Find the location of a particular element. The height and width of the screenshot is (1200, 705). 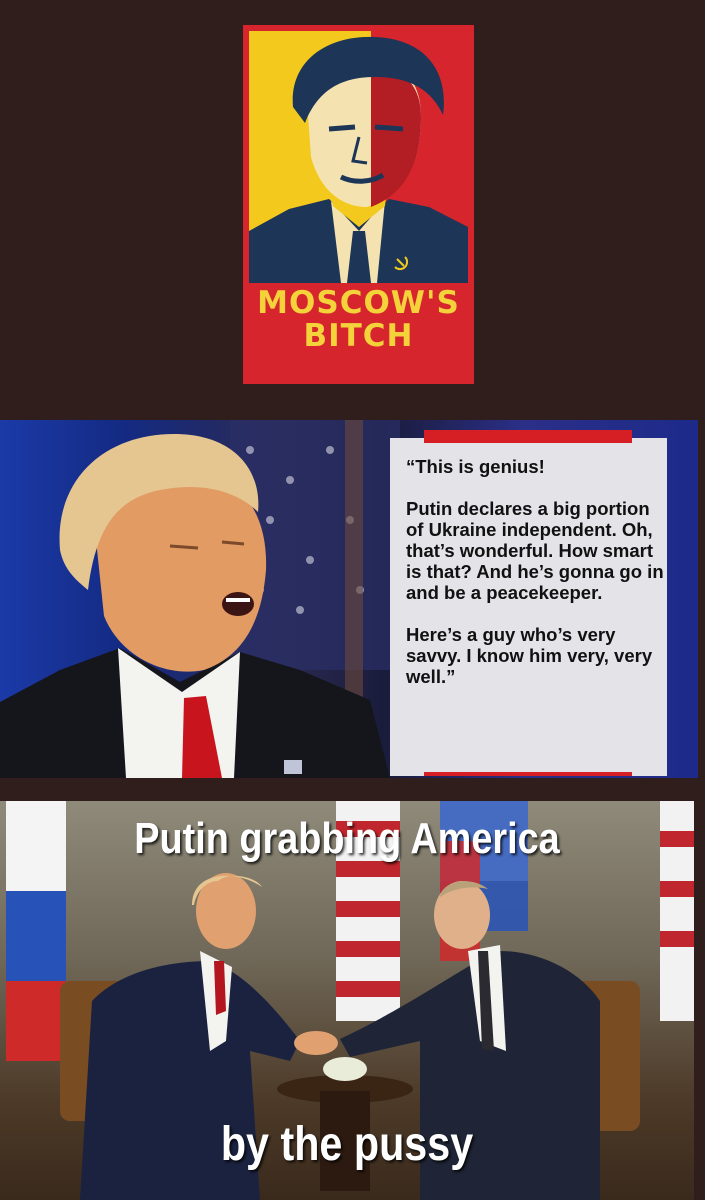

quote-accent-bar is located at coordinates (528, 436).